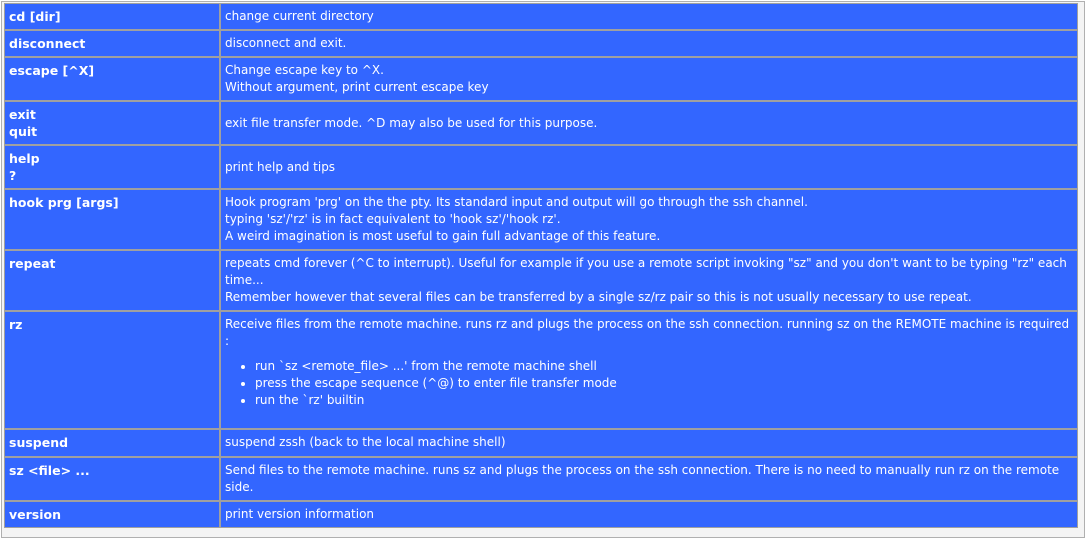 The height and width of the screenshot is (539, 1086). What do you see at coordinates (35, 16) in the screenshot?
I see `command-name: cd [dir]` at bounding box center [35, 16].